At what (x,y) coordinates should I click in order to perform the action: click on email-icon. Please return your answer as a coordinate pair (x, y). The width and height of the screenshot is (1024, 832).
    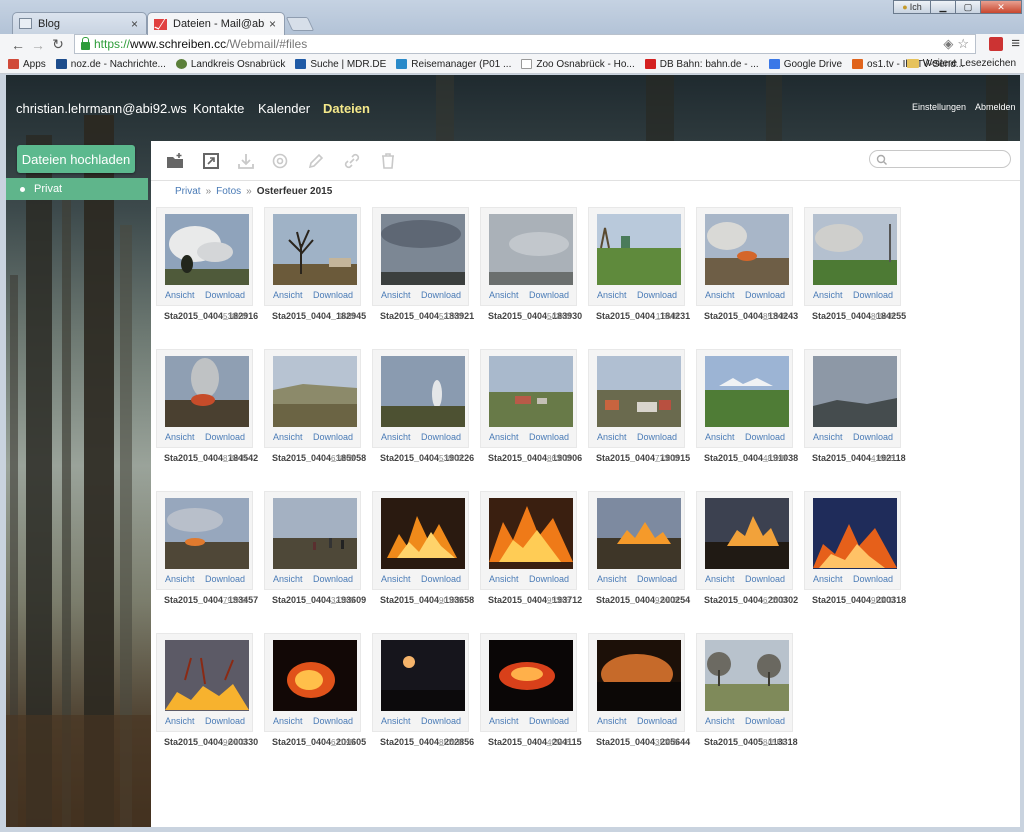
    Looking at the image, I should click on (280, 161).